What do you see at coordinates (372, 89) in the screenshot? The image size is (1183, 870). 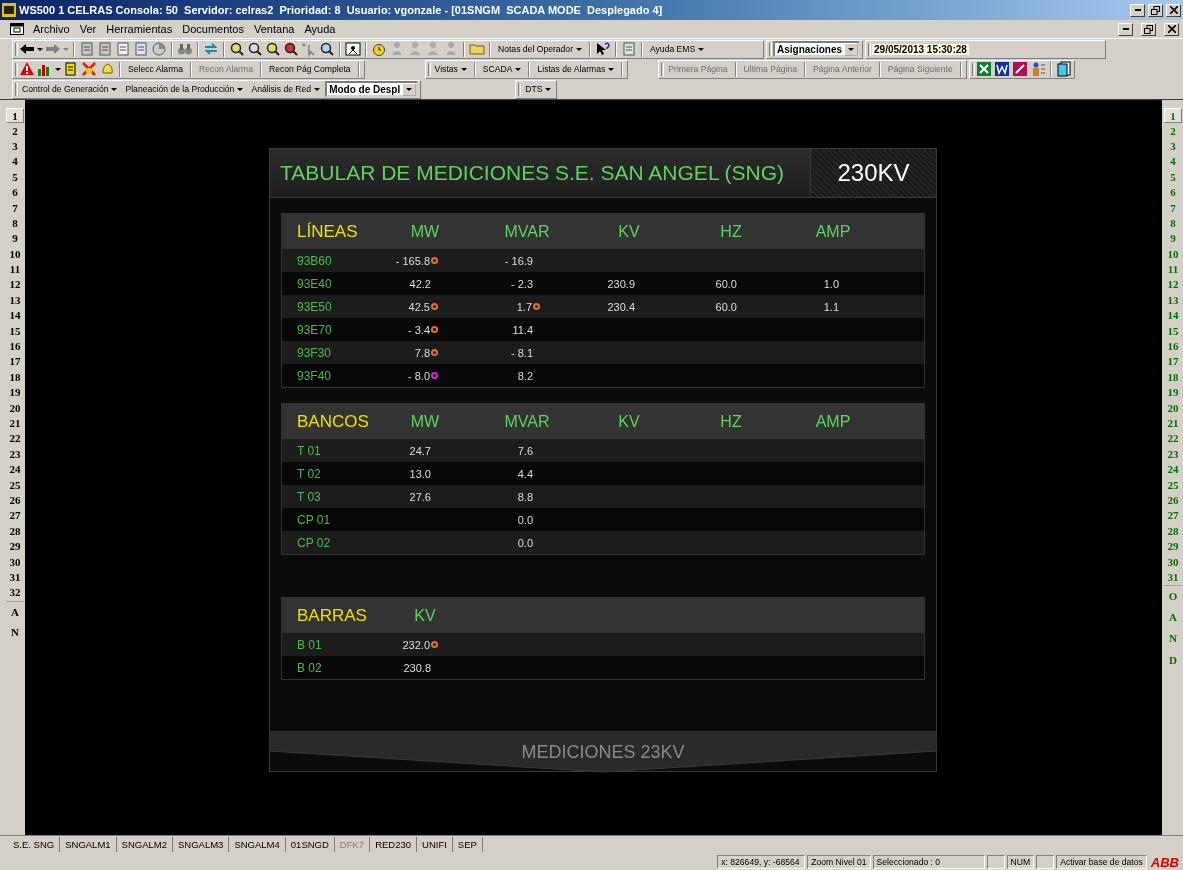 I see `mode-dropdown: Modo de Despl` at bounding box center [372, 89].